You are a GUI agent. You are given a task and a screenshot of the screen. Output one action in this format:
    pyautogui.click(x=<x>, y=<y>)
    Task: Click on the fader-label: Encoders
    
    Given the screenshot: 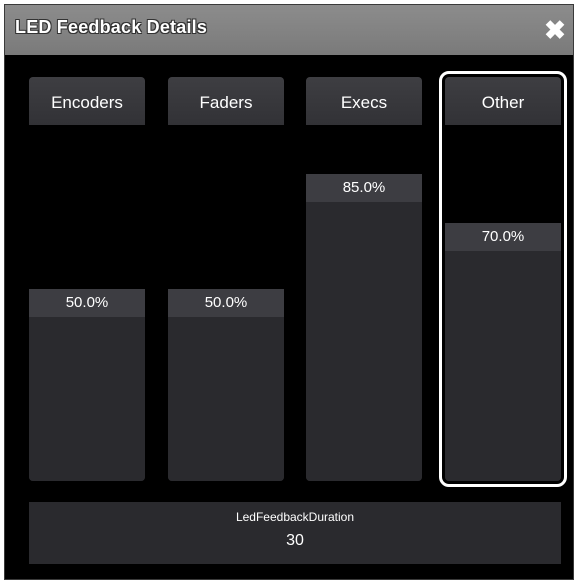 What is the action you would take?
    pyautogui.click(x=87, y=102)
    